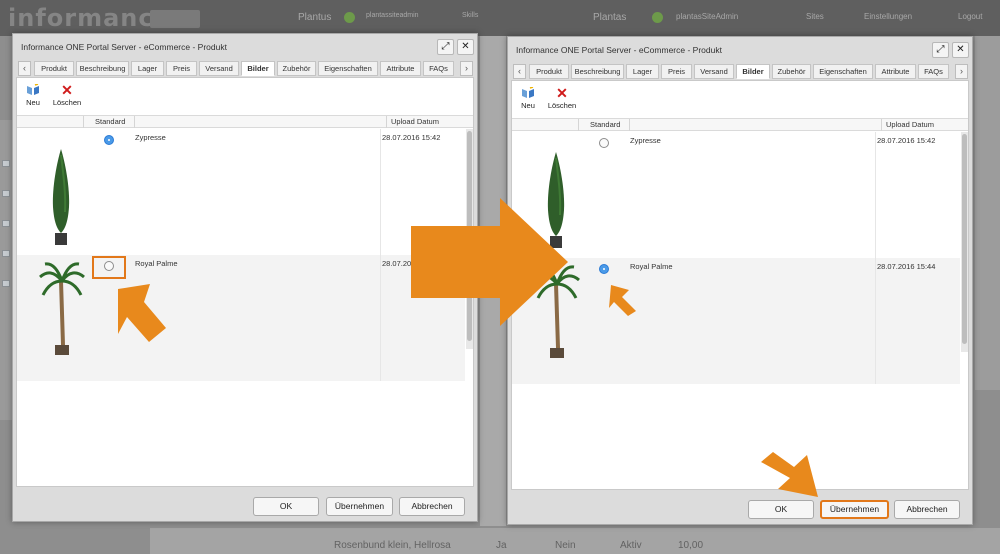  I want to click on image-name: Royal Palme, so click(156, 263).